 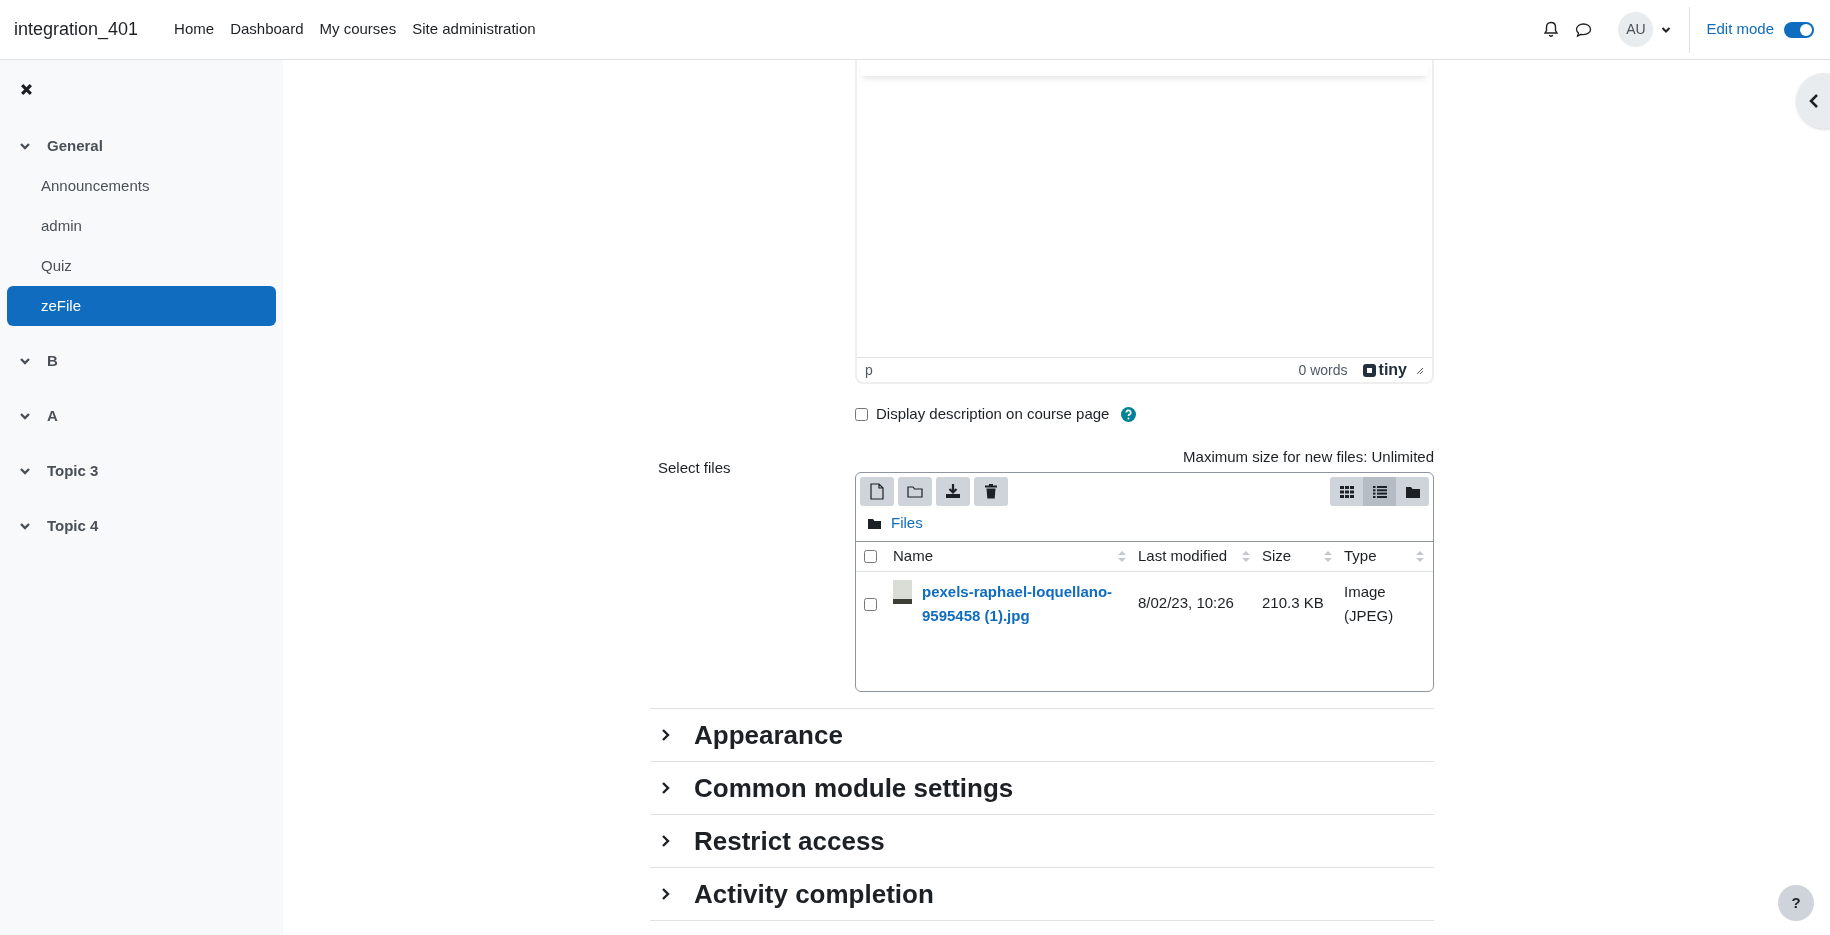 I want to click on table-cell: 8/02/23, 10:26, so click(x=1197, y=603).